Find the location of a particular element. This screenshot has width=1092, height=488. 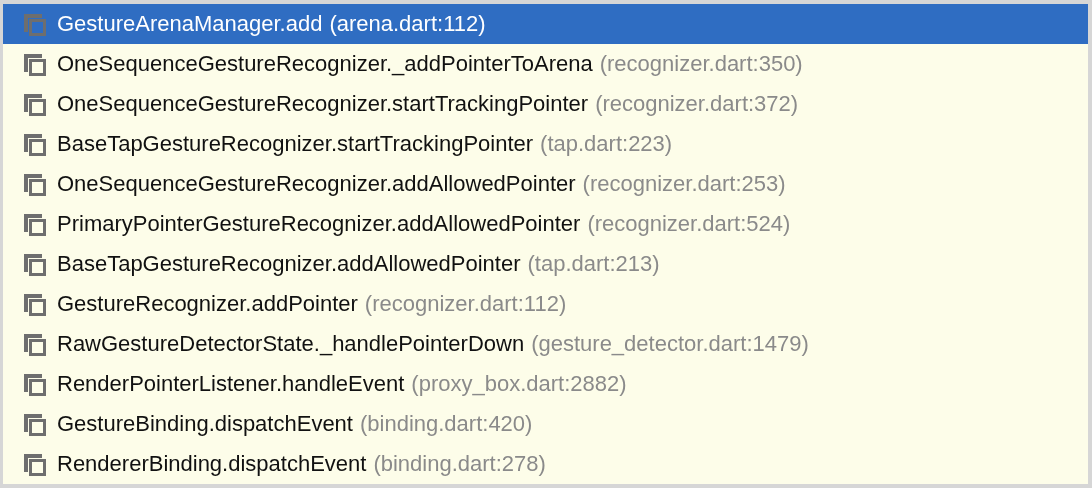

method-name: GestureBinding.dispatchEvent is located at coordinates (205, 423).